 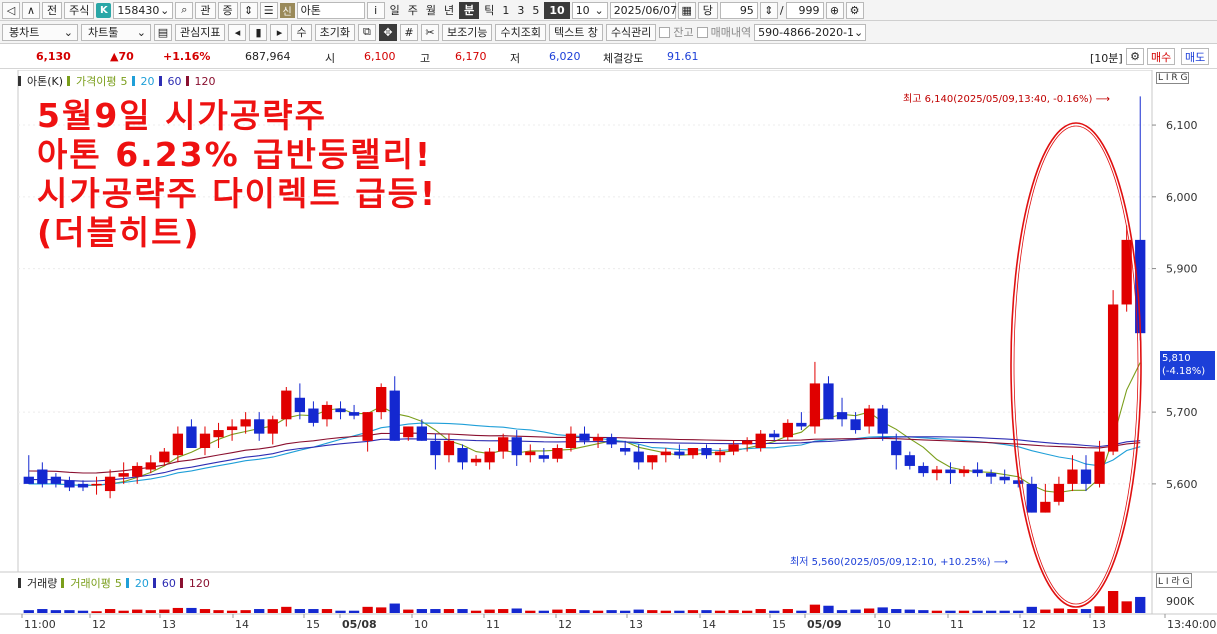 I want to click on gwan-button: 관, so click(x=205, y=10).